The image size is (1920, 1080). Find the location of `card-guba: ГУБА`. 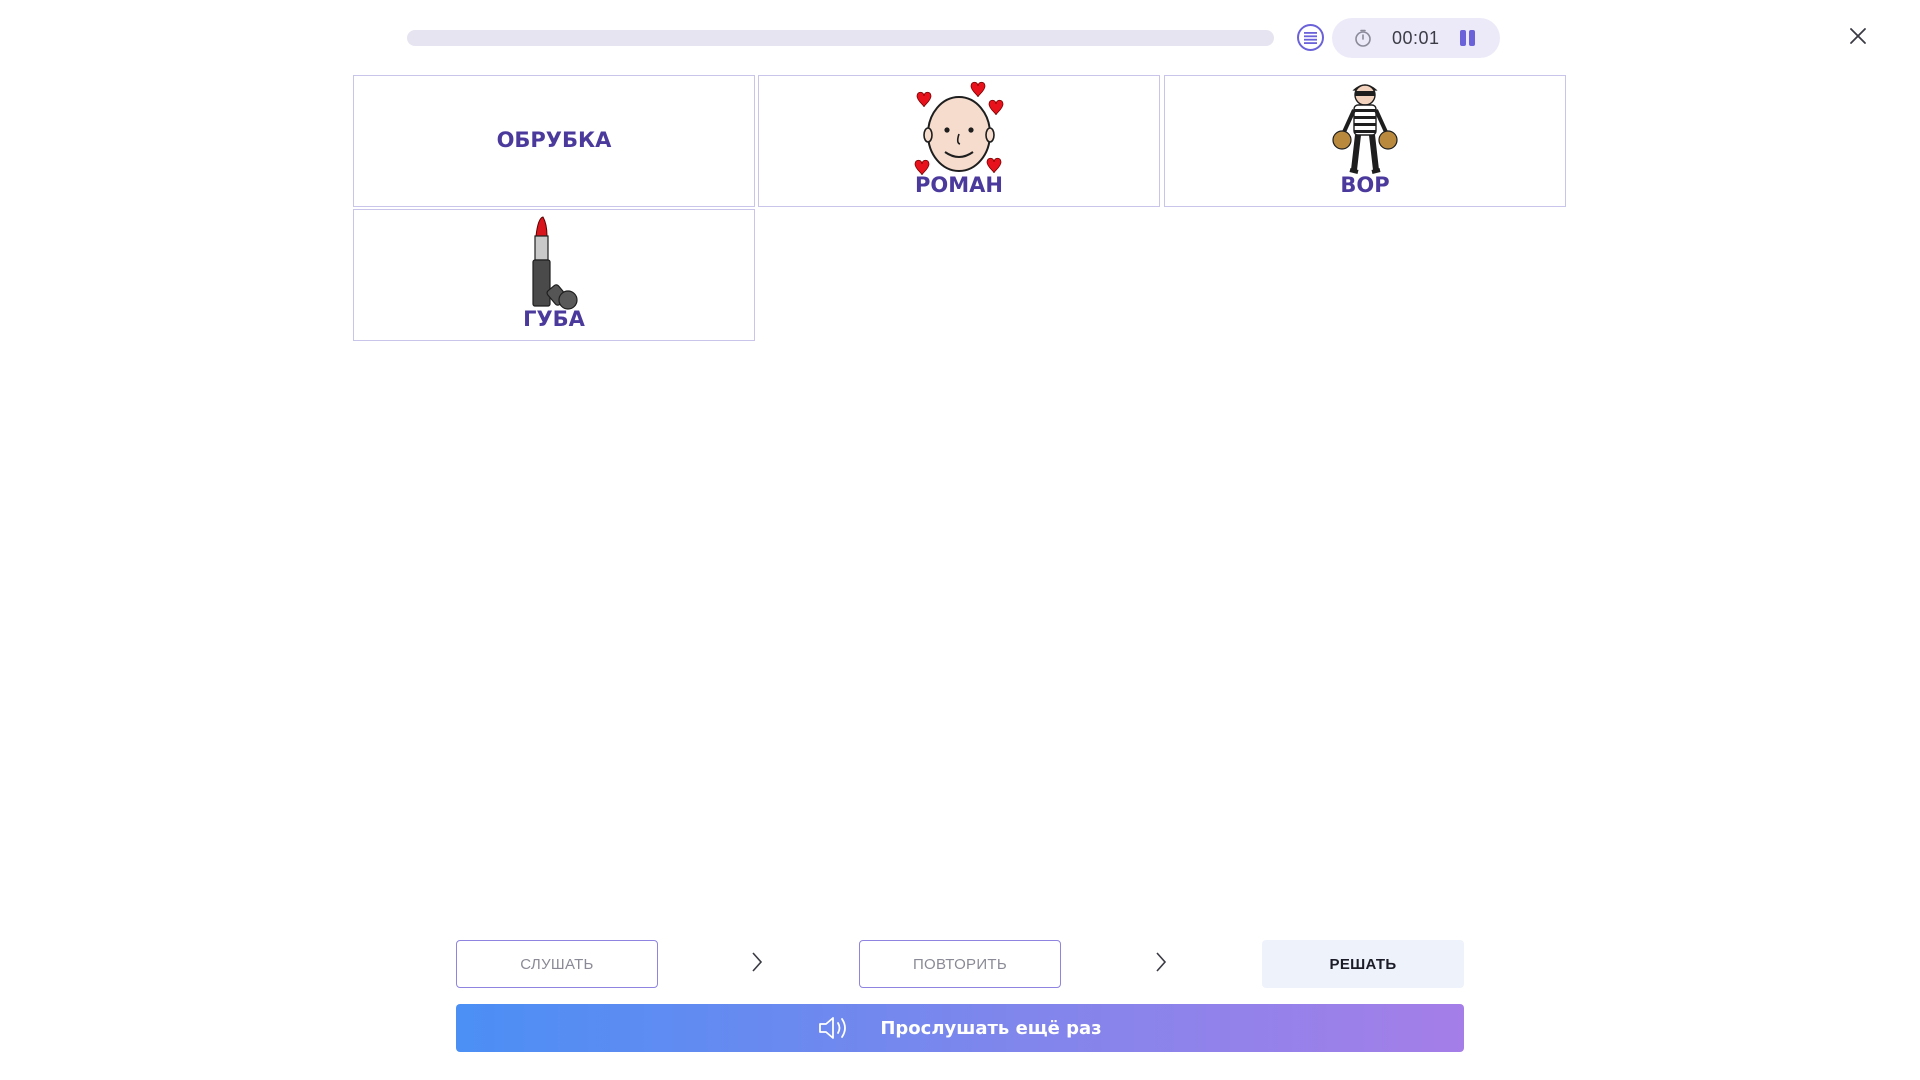

card-guba: ГУБА is located at coordinates (554, 275).